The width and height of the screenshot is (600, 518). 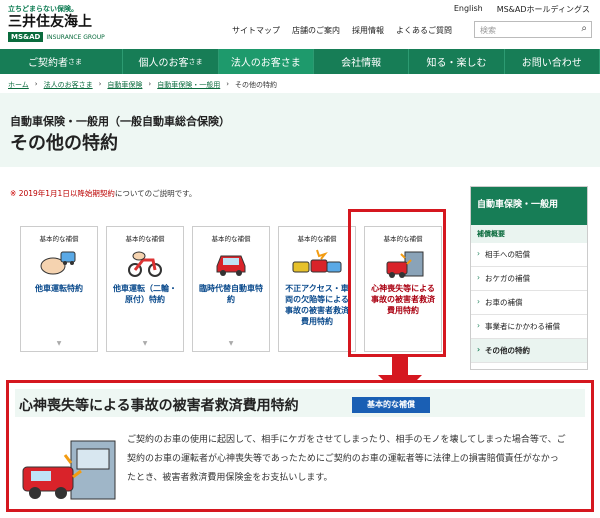 What do you see at coordinates (145, 263) in the screenshot?
I see `motorbike-icon` at bounding box center [145, 263].